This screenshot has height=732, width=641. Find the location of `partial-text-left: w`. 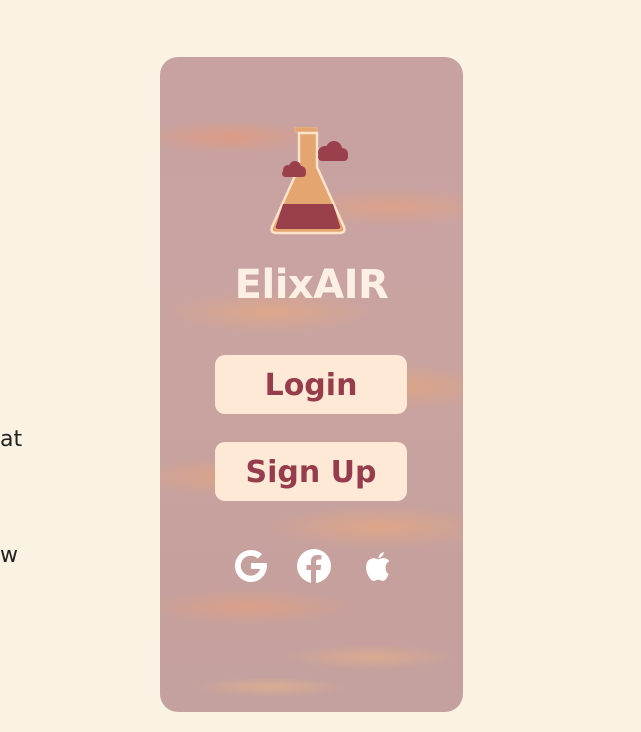

partial-text-left: w is located at coordinates (9, 555).